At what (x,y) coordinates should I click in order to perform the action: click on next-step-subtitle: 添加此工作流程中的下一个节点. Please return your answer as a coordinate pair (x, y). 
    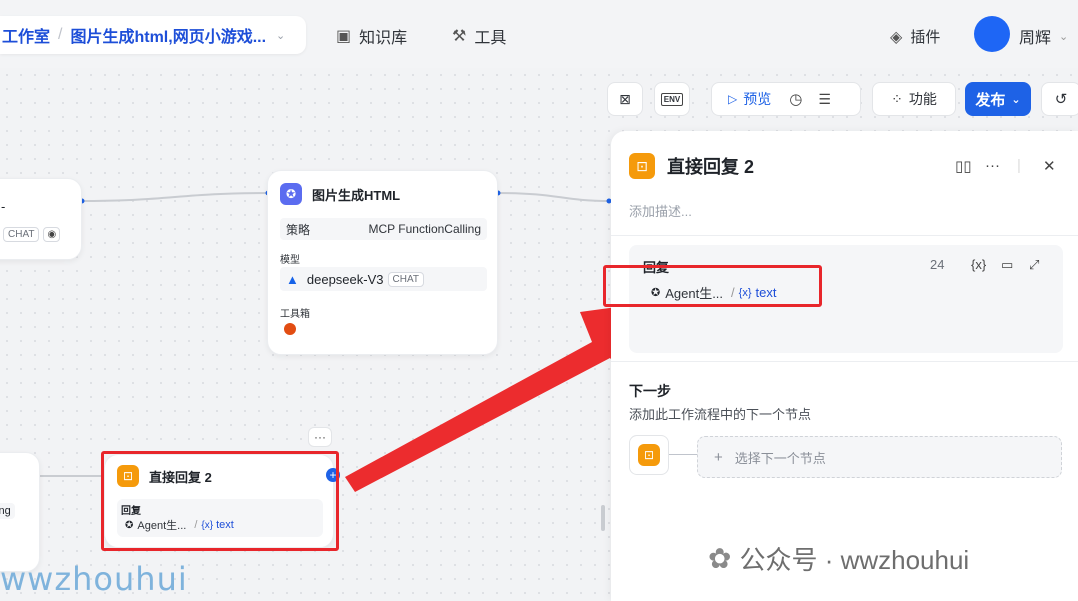
    Looking at the image, I should click on (720, 414).